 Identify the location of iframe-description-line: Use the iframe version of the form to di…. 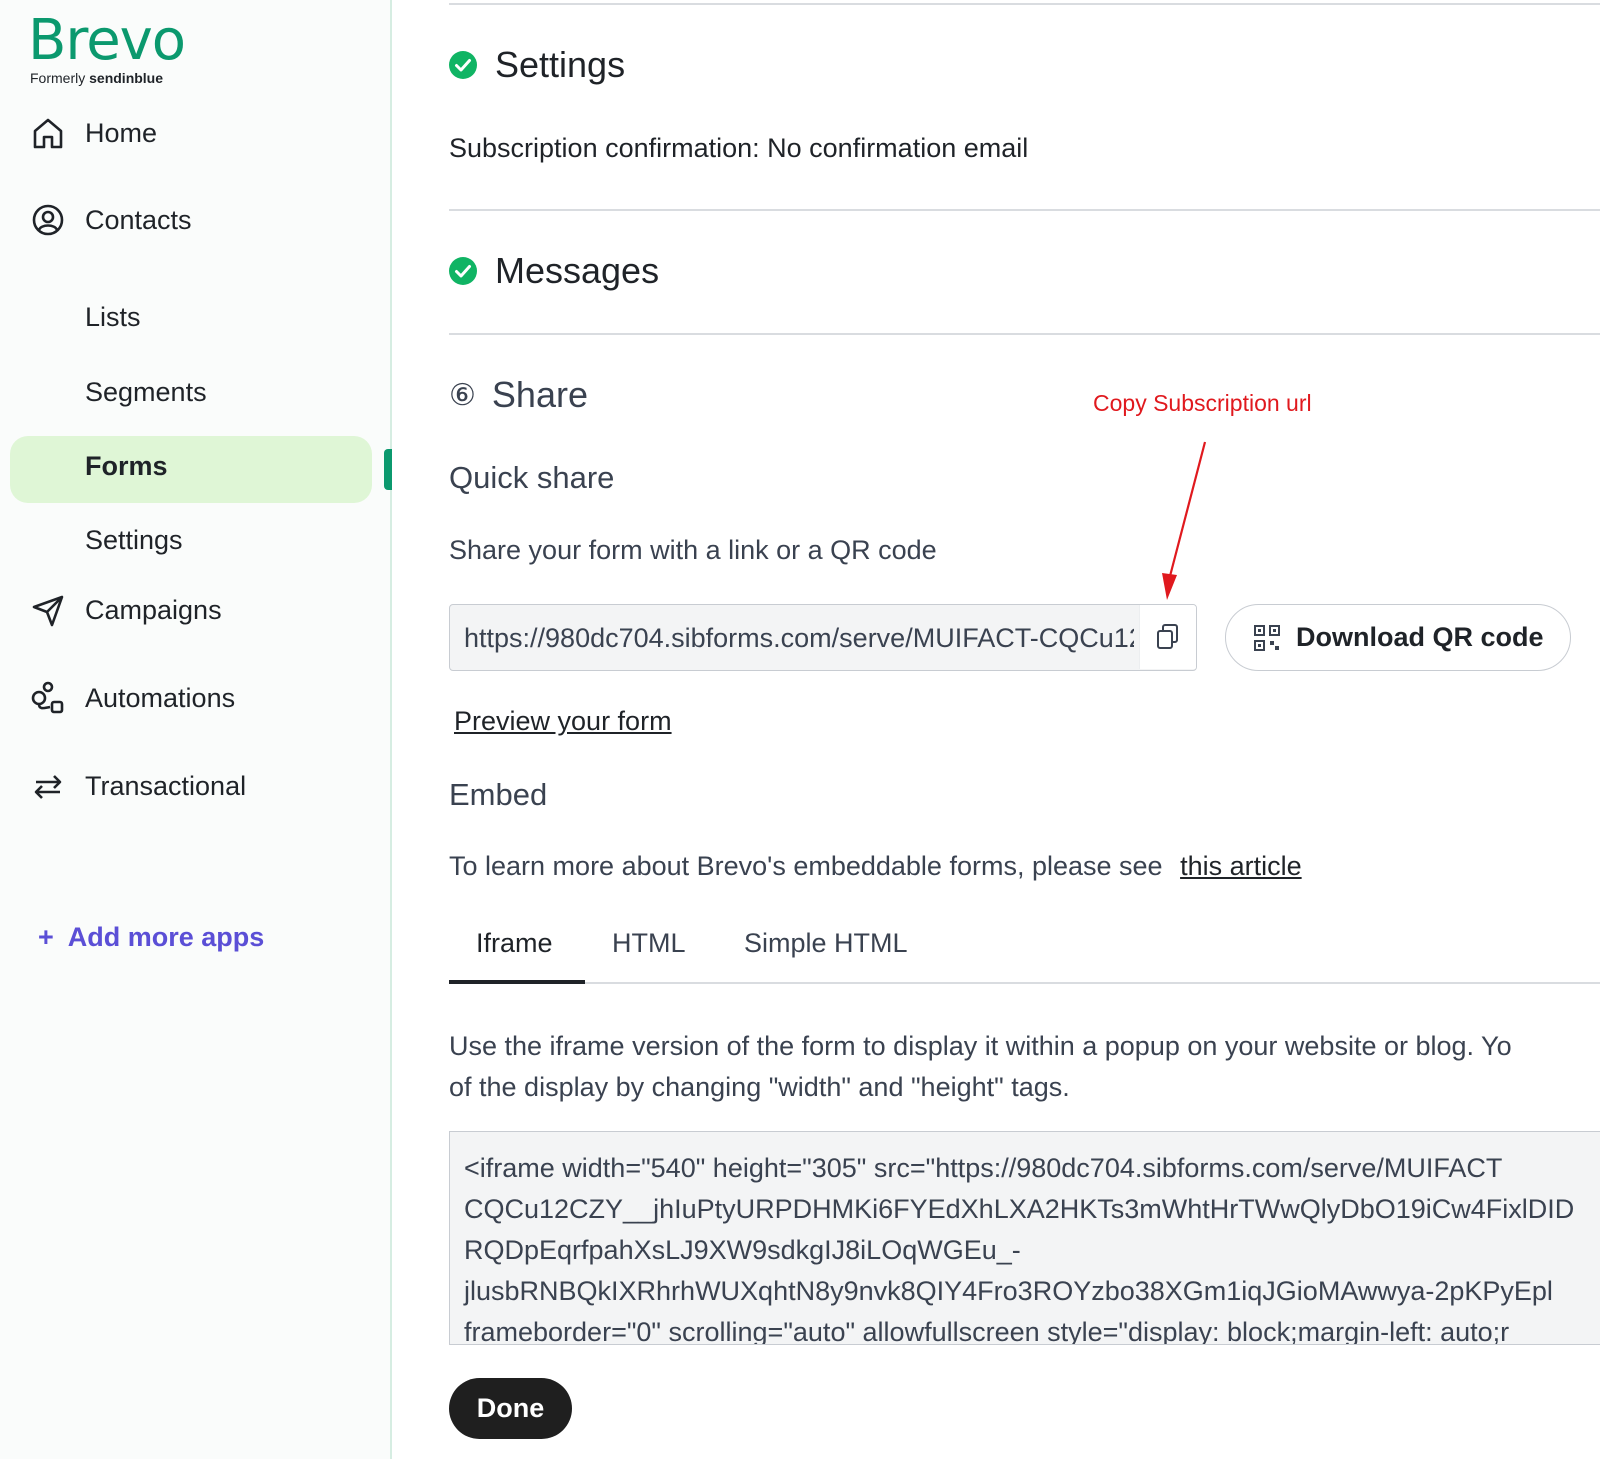
(980, 1046).